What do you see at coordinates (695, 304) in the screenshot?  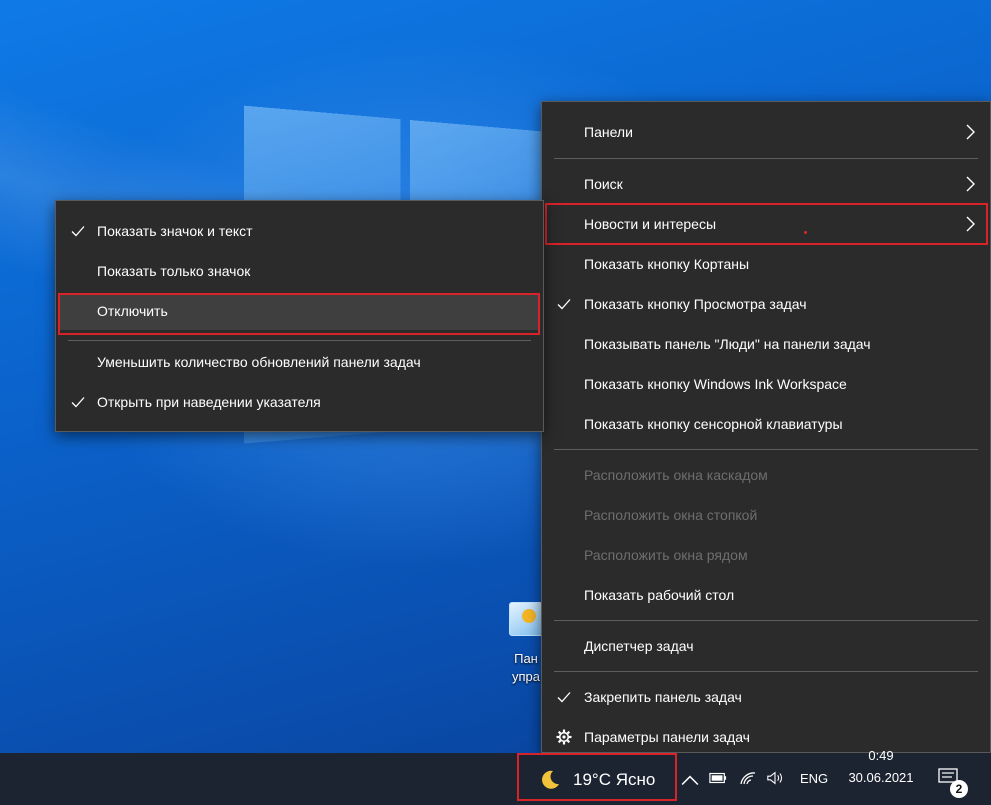 I see `menu-item-label: Показать кнопку Просмотра задач` at bounding box center [695, 304].